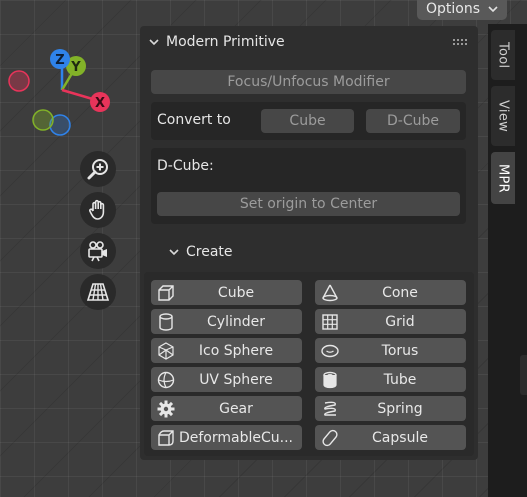 The width and height of the screenshot is (527, 497). What do you see at coordinates (330, 351) in the screenshot?
I see `torus-icon` at bounding box center [330, 351].